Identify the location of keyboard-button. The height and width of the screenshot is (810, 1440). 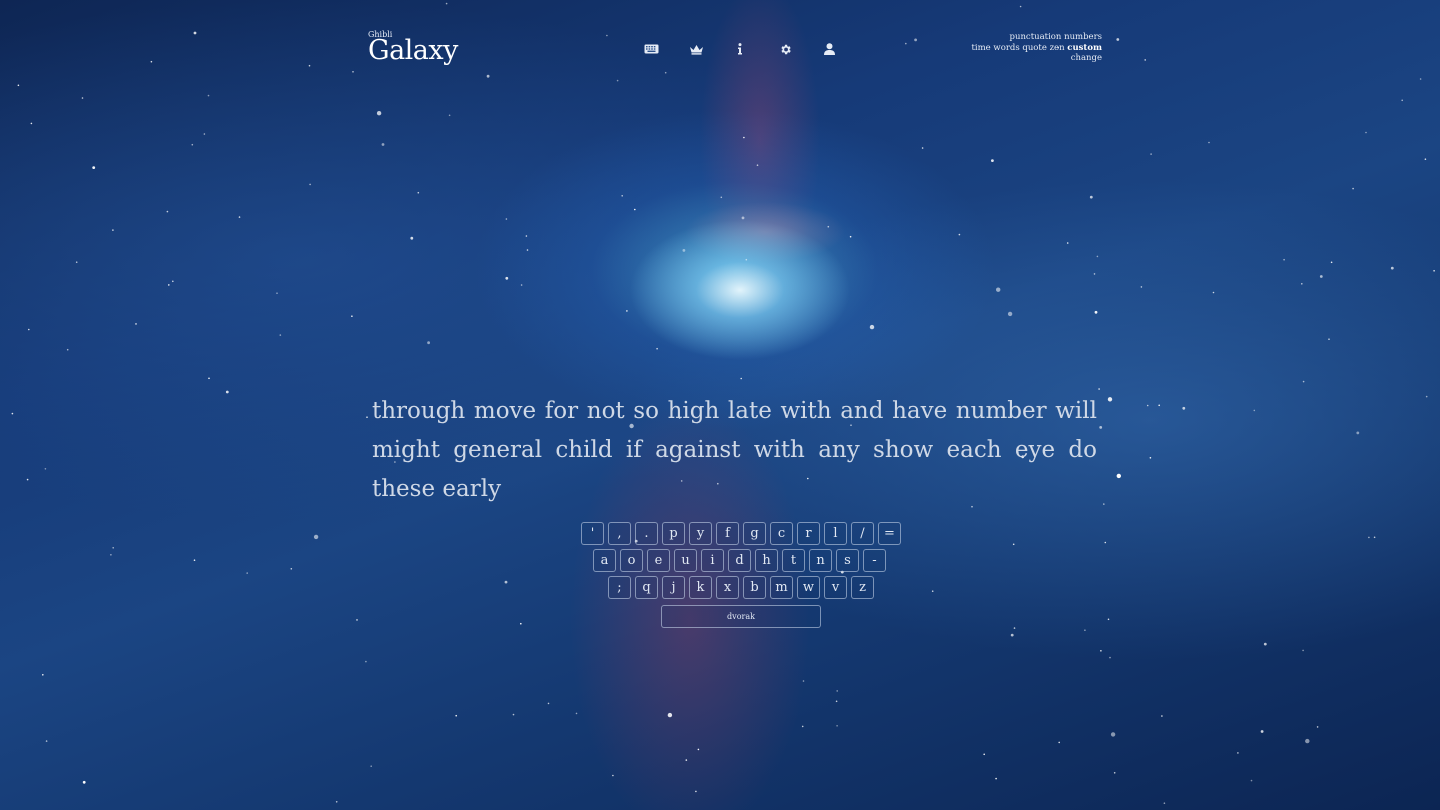
(651, 49).